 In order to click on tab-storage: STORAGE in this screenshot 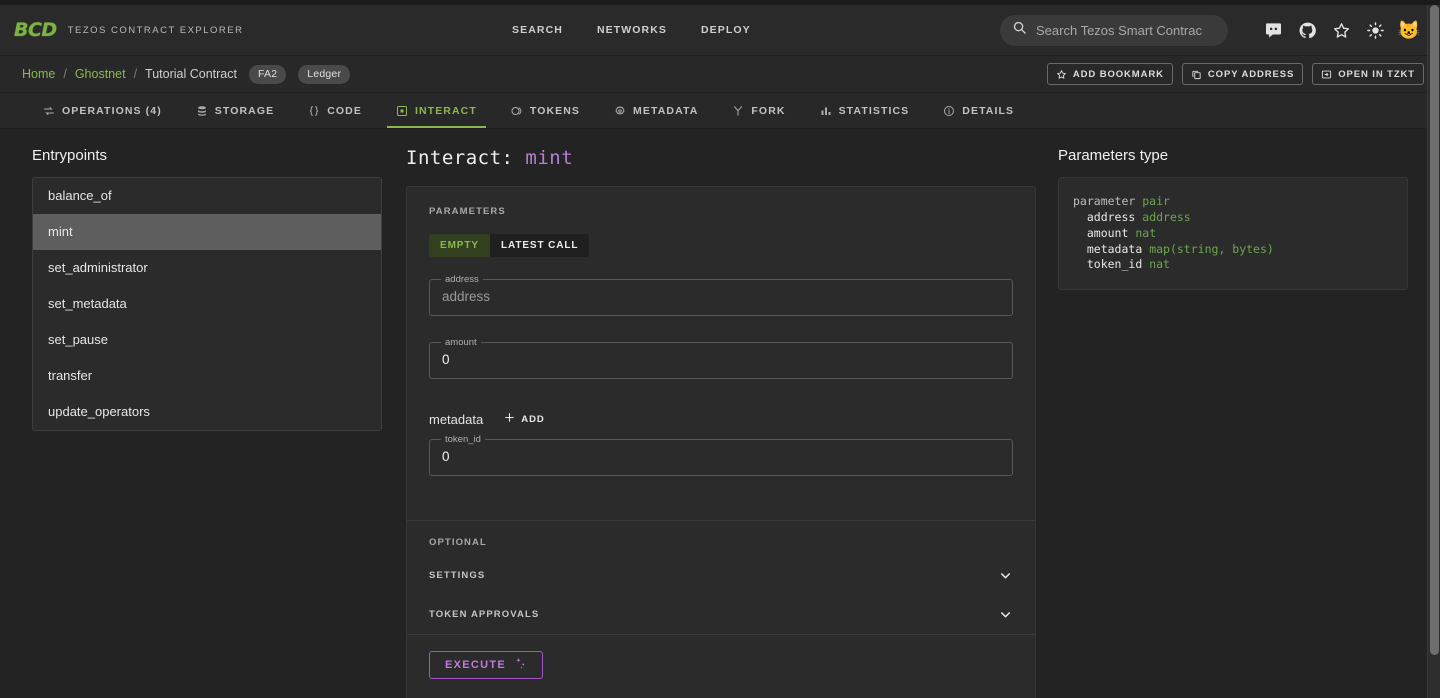, I will do `click(235, 110)`.